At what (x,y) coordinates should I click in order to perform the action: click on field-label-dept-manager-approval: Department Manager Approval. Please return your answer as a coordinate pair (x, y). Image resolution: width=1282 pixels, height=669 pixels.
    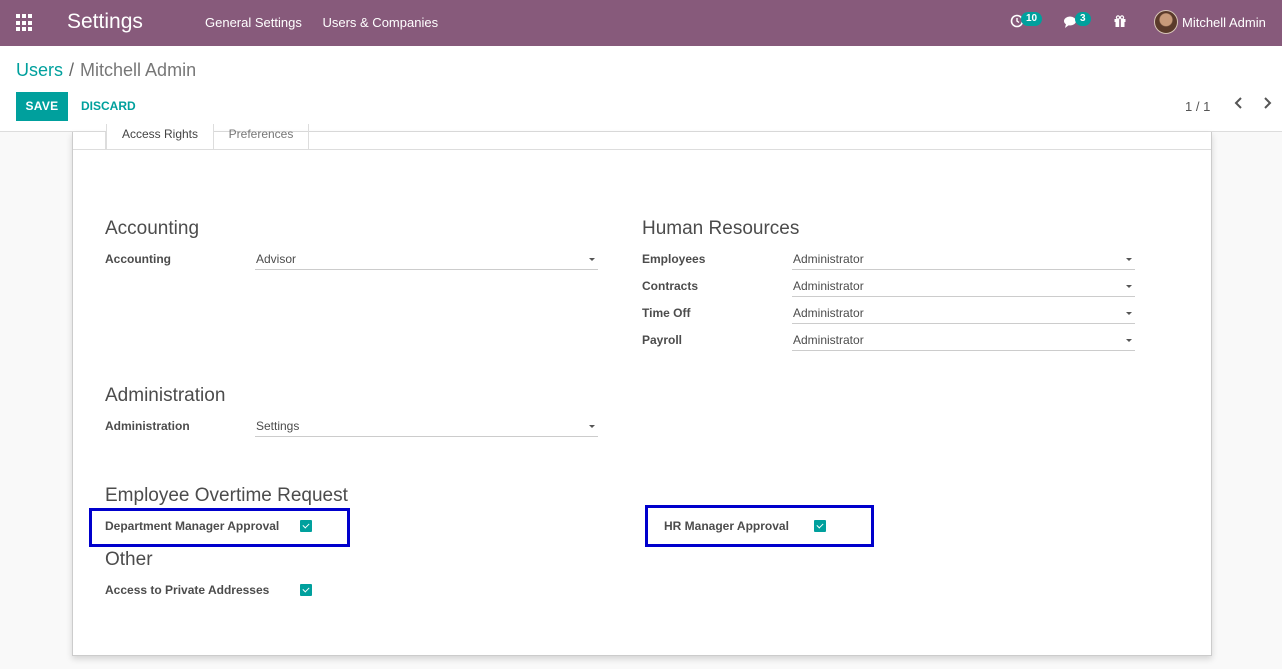
    Looking at the image, I should click on (192, 526).